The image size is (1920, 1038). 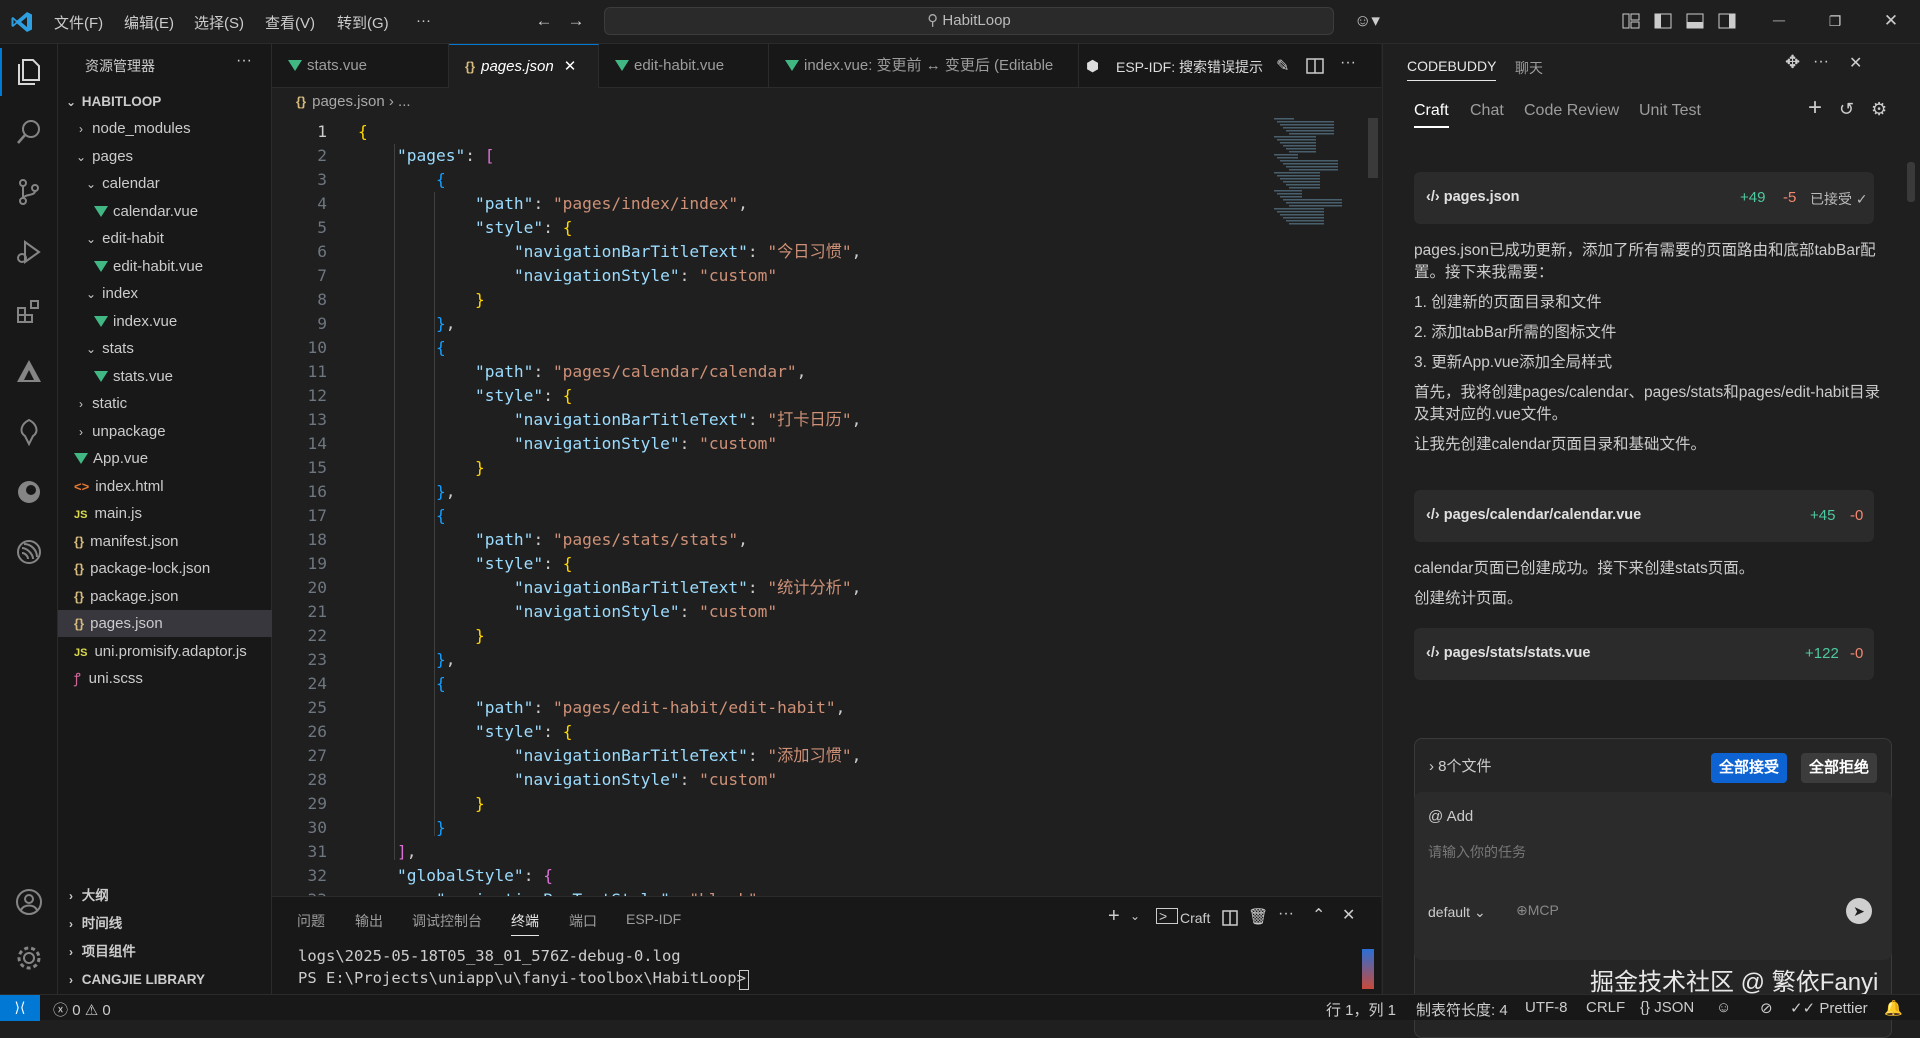 I want to click on deploy-icon, so click(x=29, y=372).